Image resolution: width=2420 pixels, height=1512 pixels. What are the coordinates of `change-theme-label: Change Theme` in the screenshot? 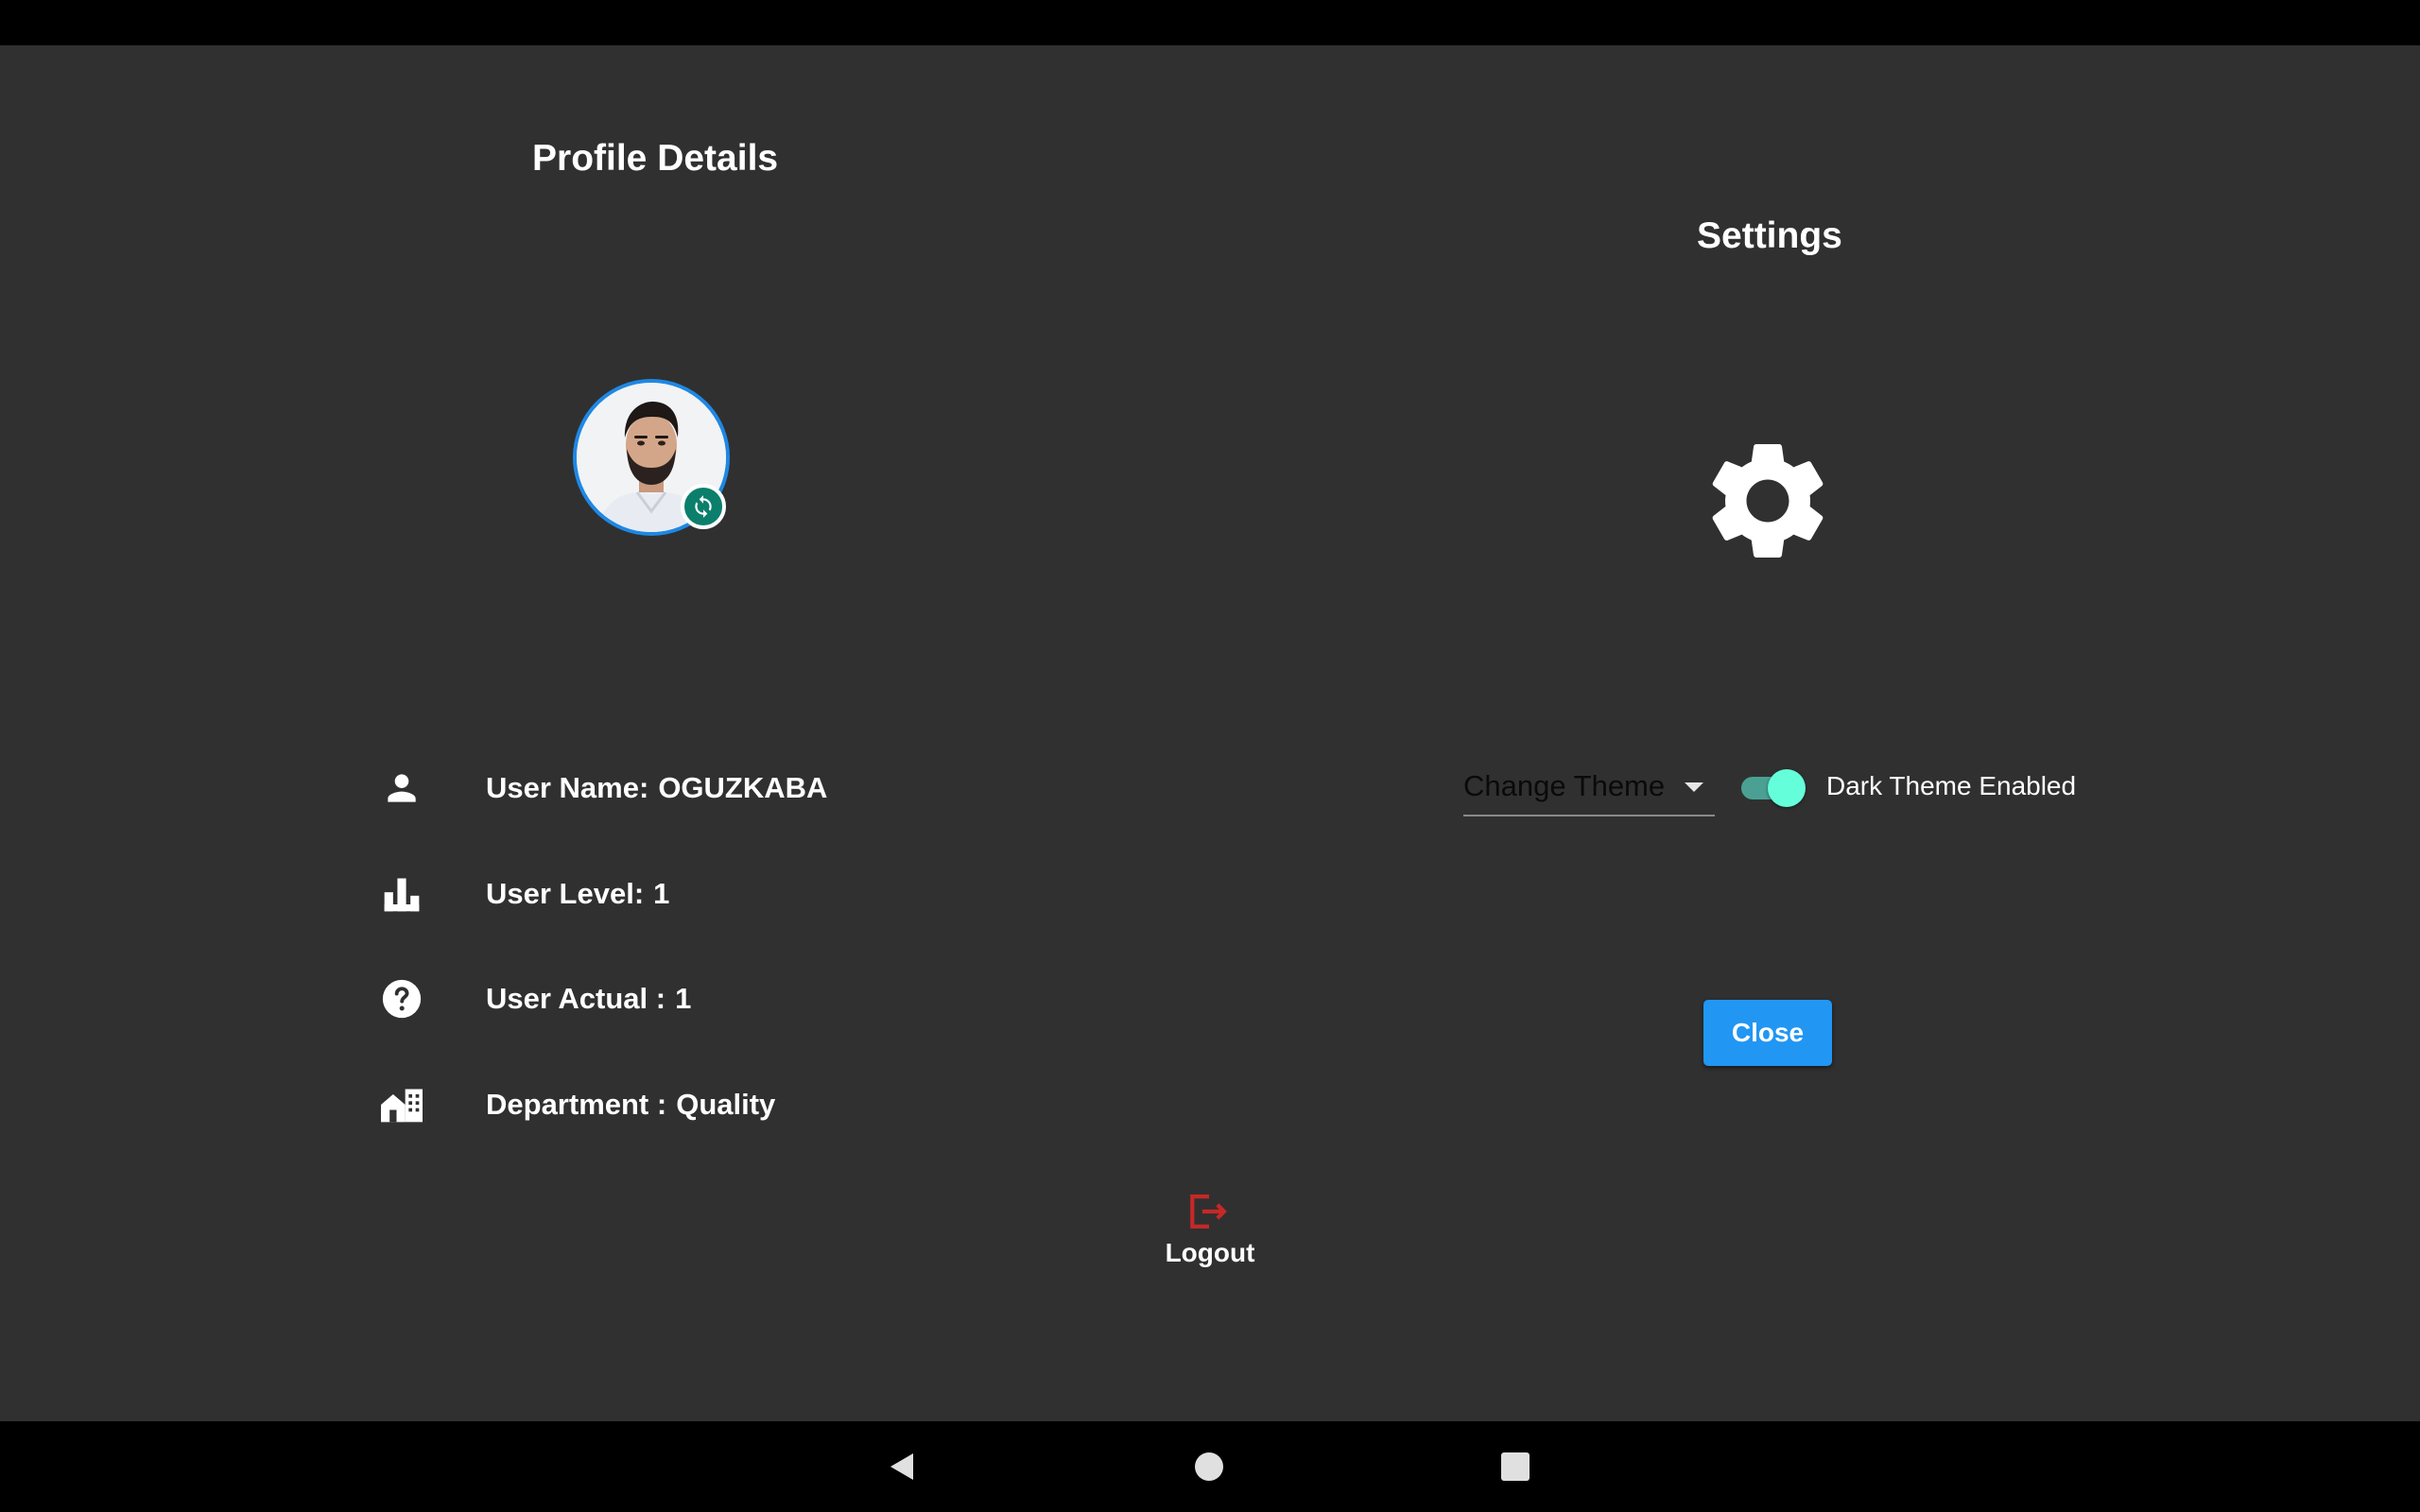 It's located at (1565, 785).